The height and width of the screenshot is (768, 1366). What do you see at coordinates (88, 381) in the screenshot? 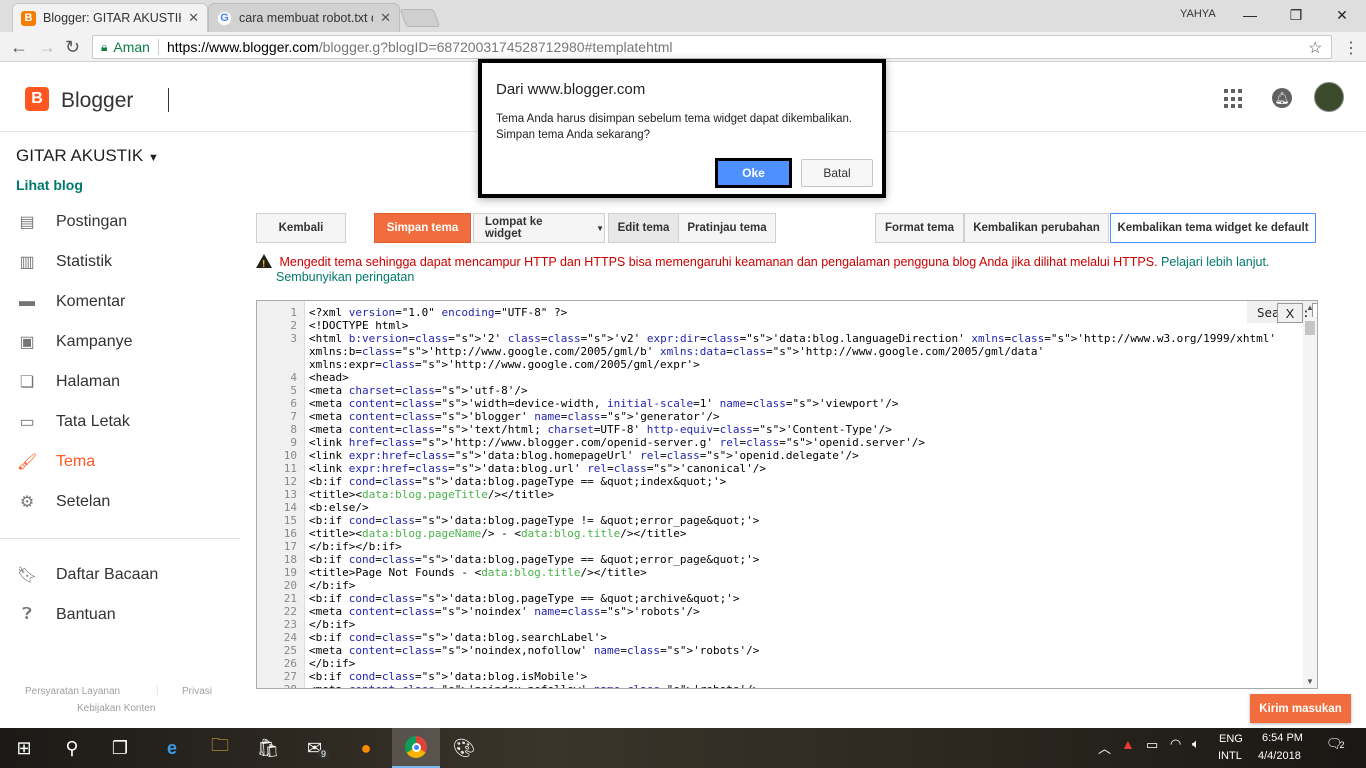
I see `sidebar-item-label: Halaman` at bounding box center [88, 381].